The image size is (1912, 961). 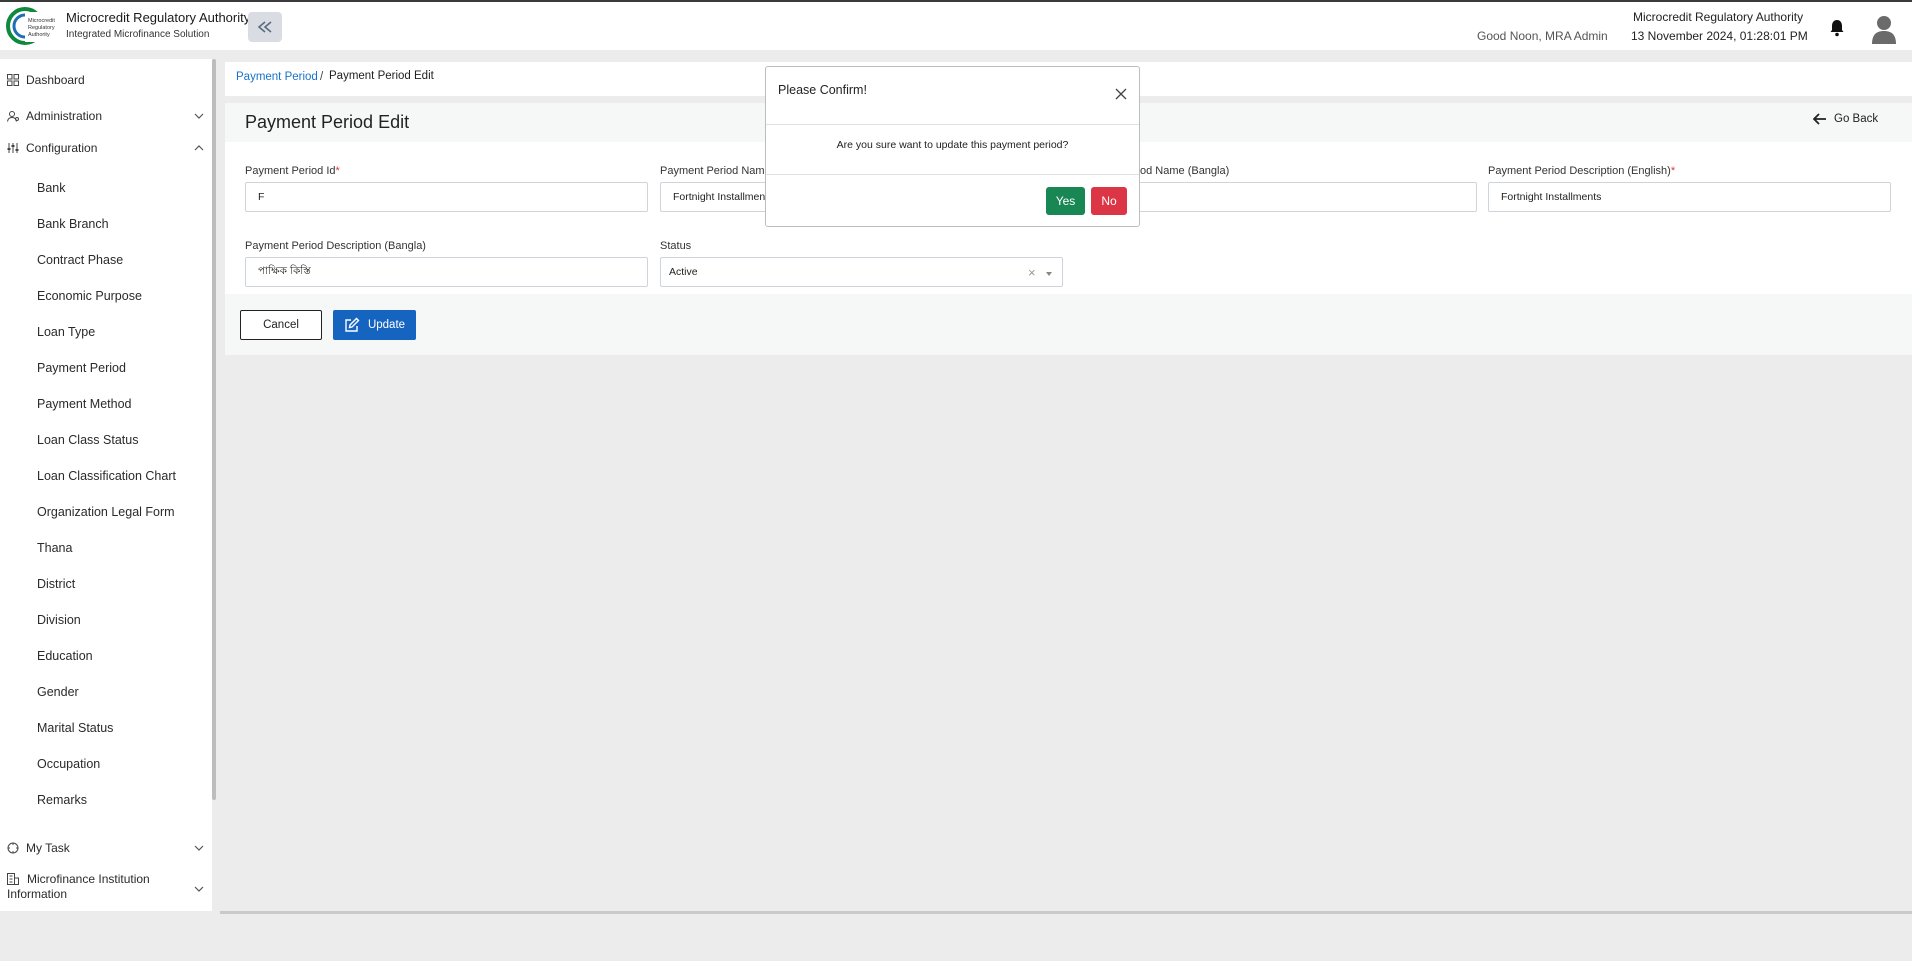 What do you see at coordinates (1719, 36) in the screenshot?
I see `current-datetime: 13 November 2024, 01:28:01 PM` at bounding box center [1719, 36].